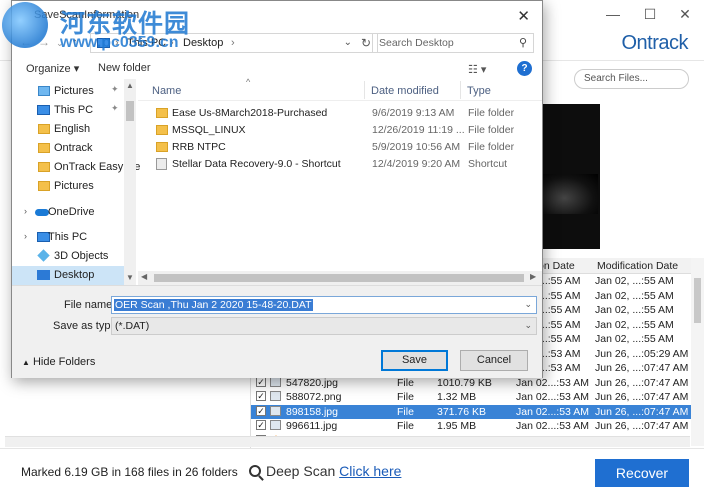  I want to click on cancel-button: Cancel, so click(494, 360).